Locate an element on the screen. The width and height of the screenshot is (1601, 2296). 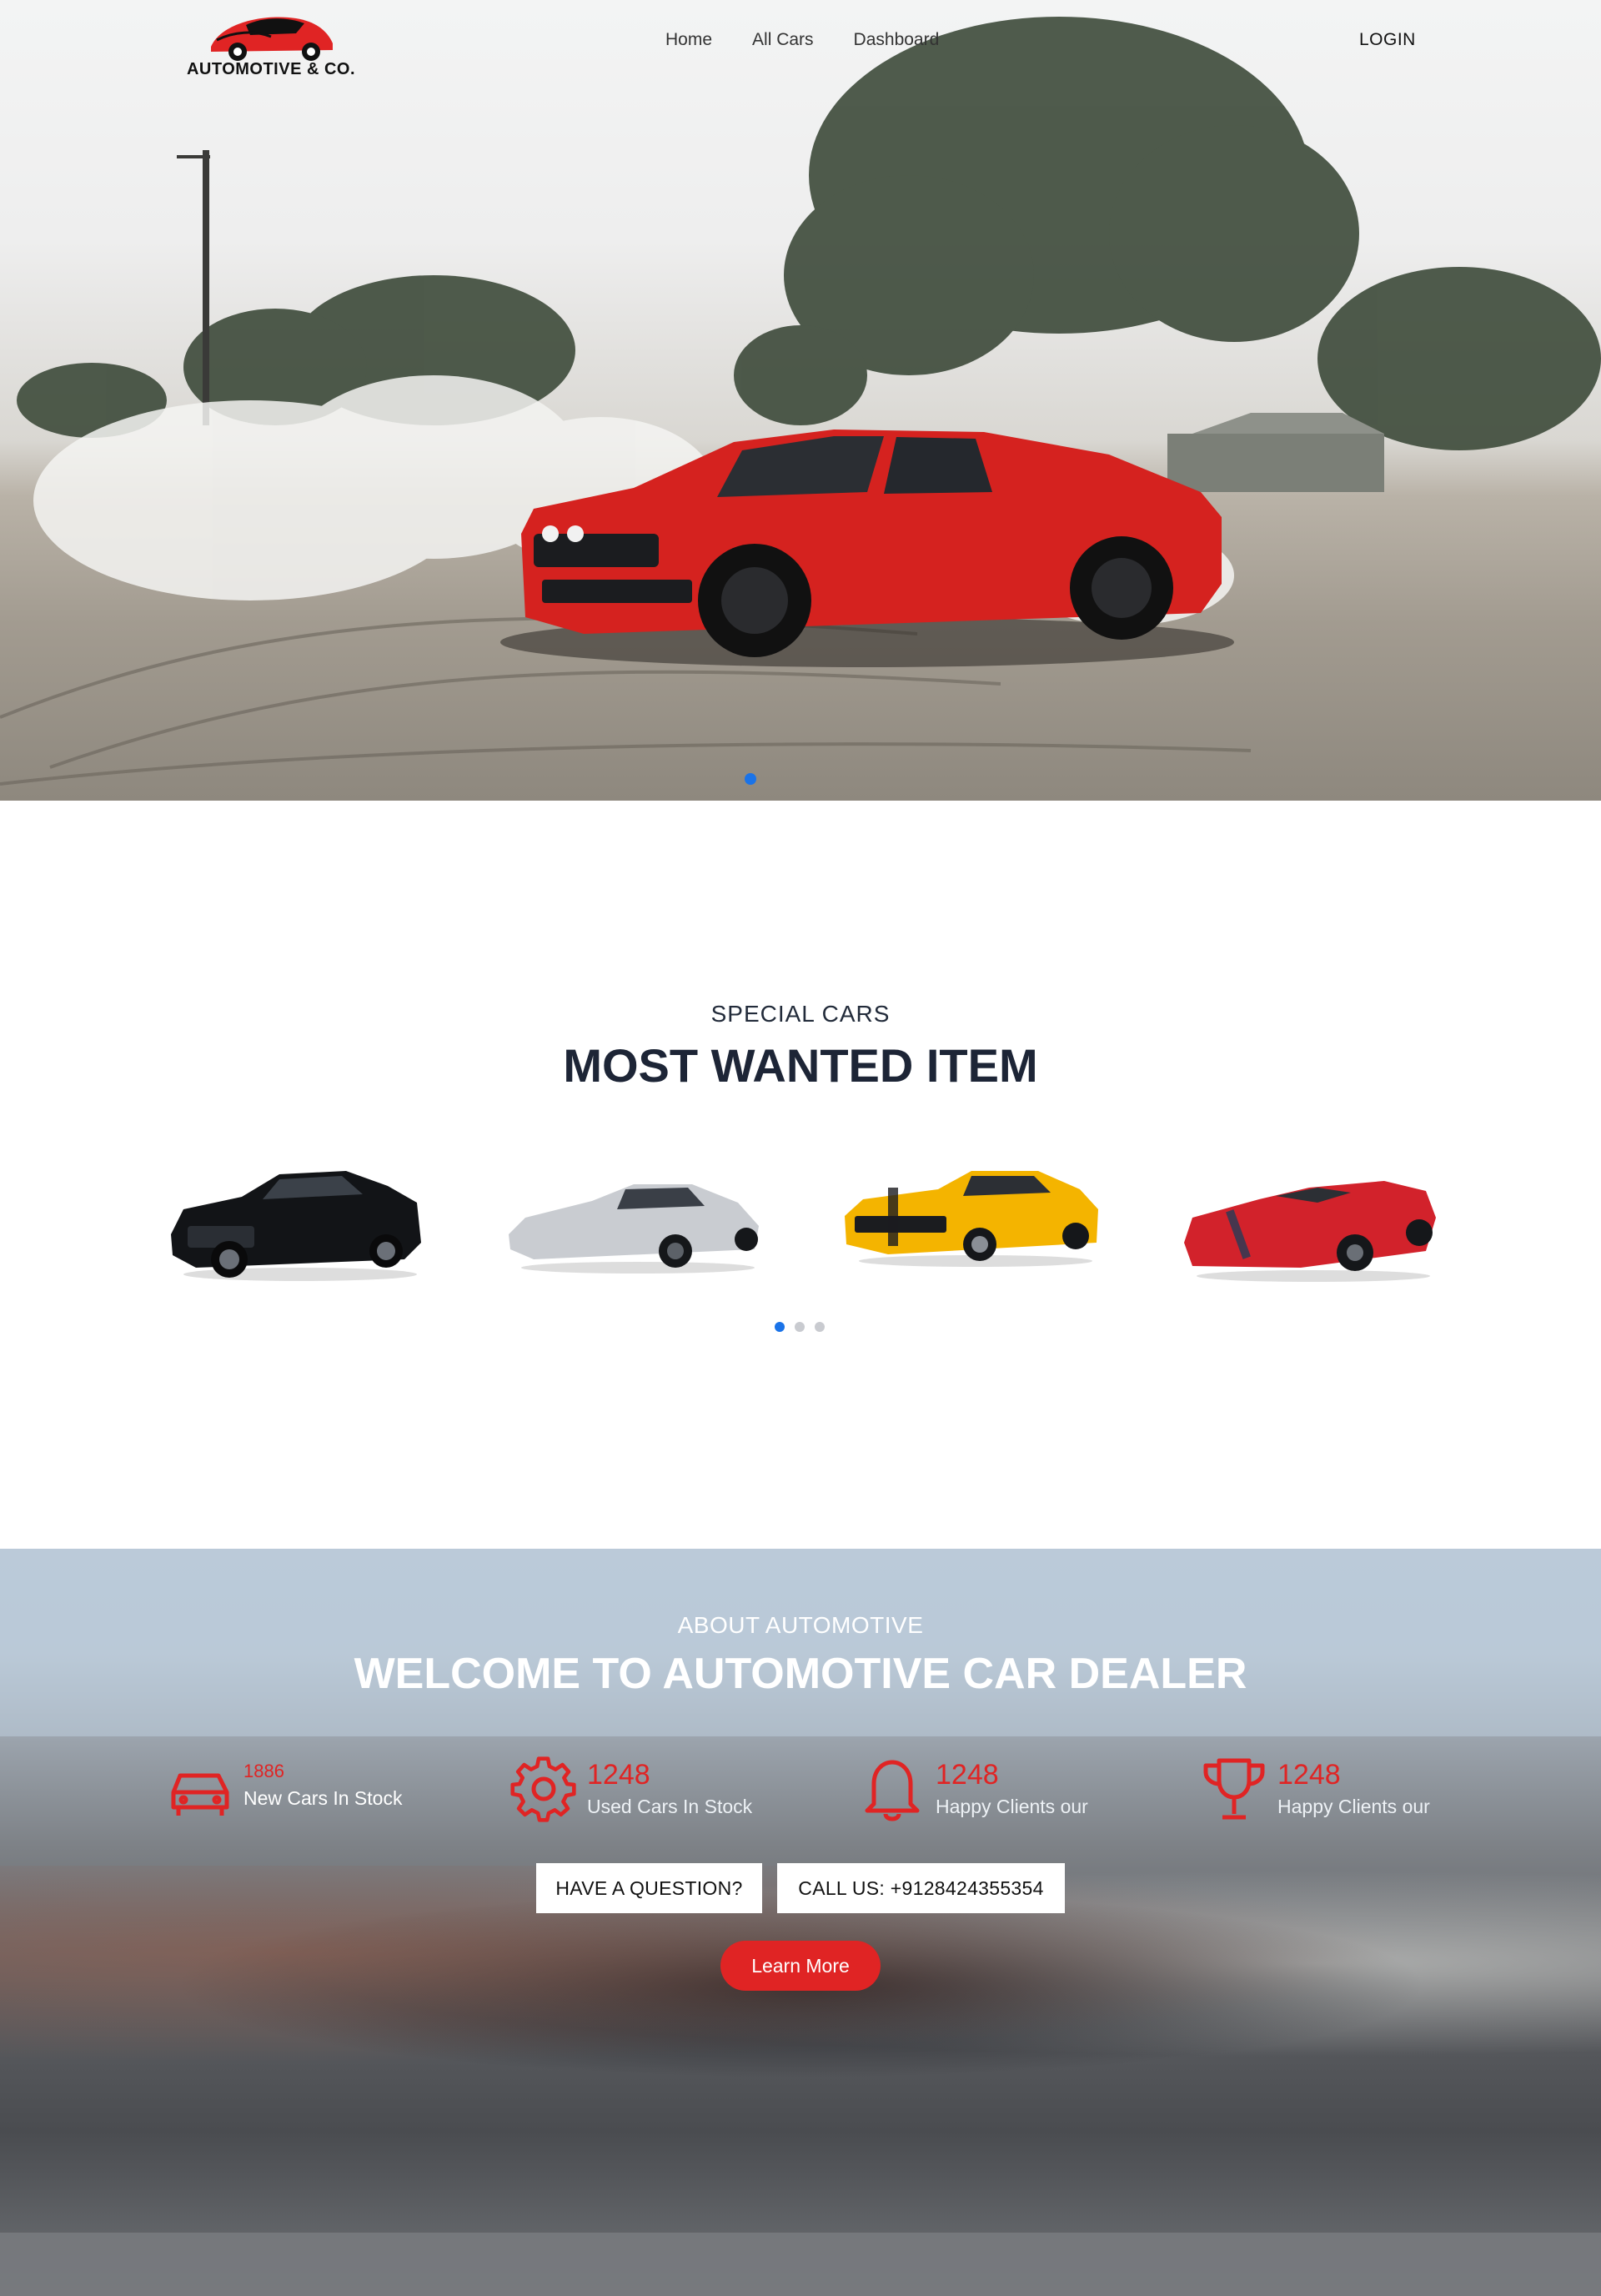
call-us-button: CALL US: +9128424355354 is located at coordinates (921, 1888).